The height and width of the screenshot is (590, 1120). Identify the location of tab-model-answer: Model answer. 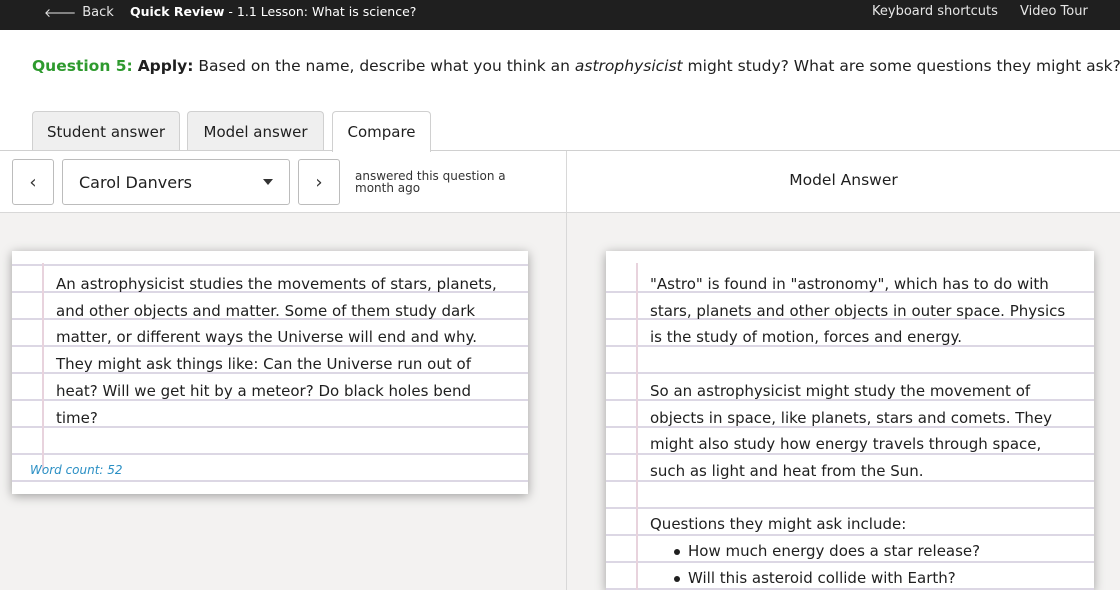
(255, 131).